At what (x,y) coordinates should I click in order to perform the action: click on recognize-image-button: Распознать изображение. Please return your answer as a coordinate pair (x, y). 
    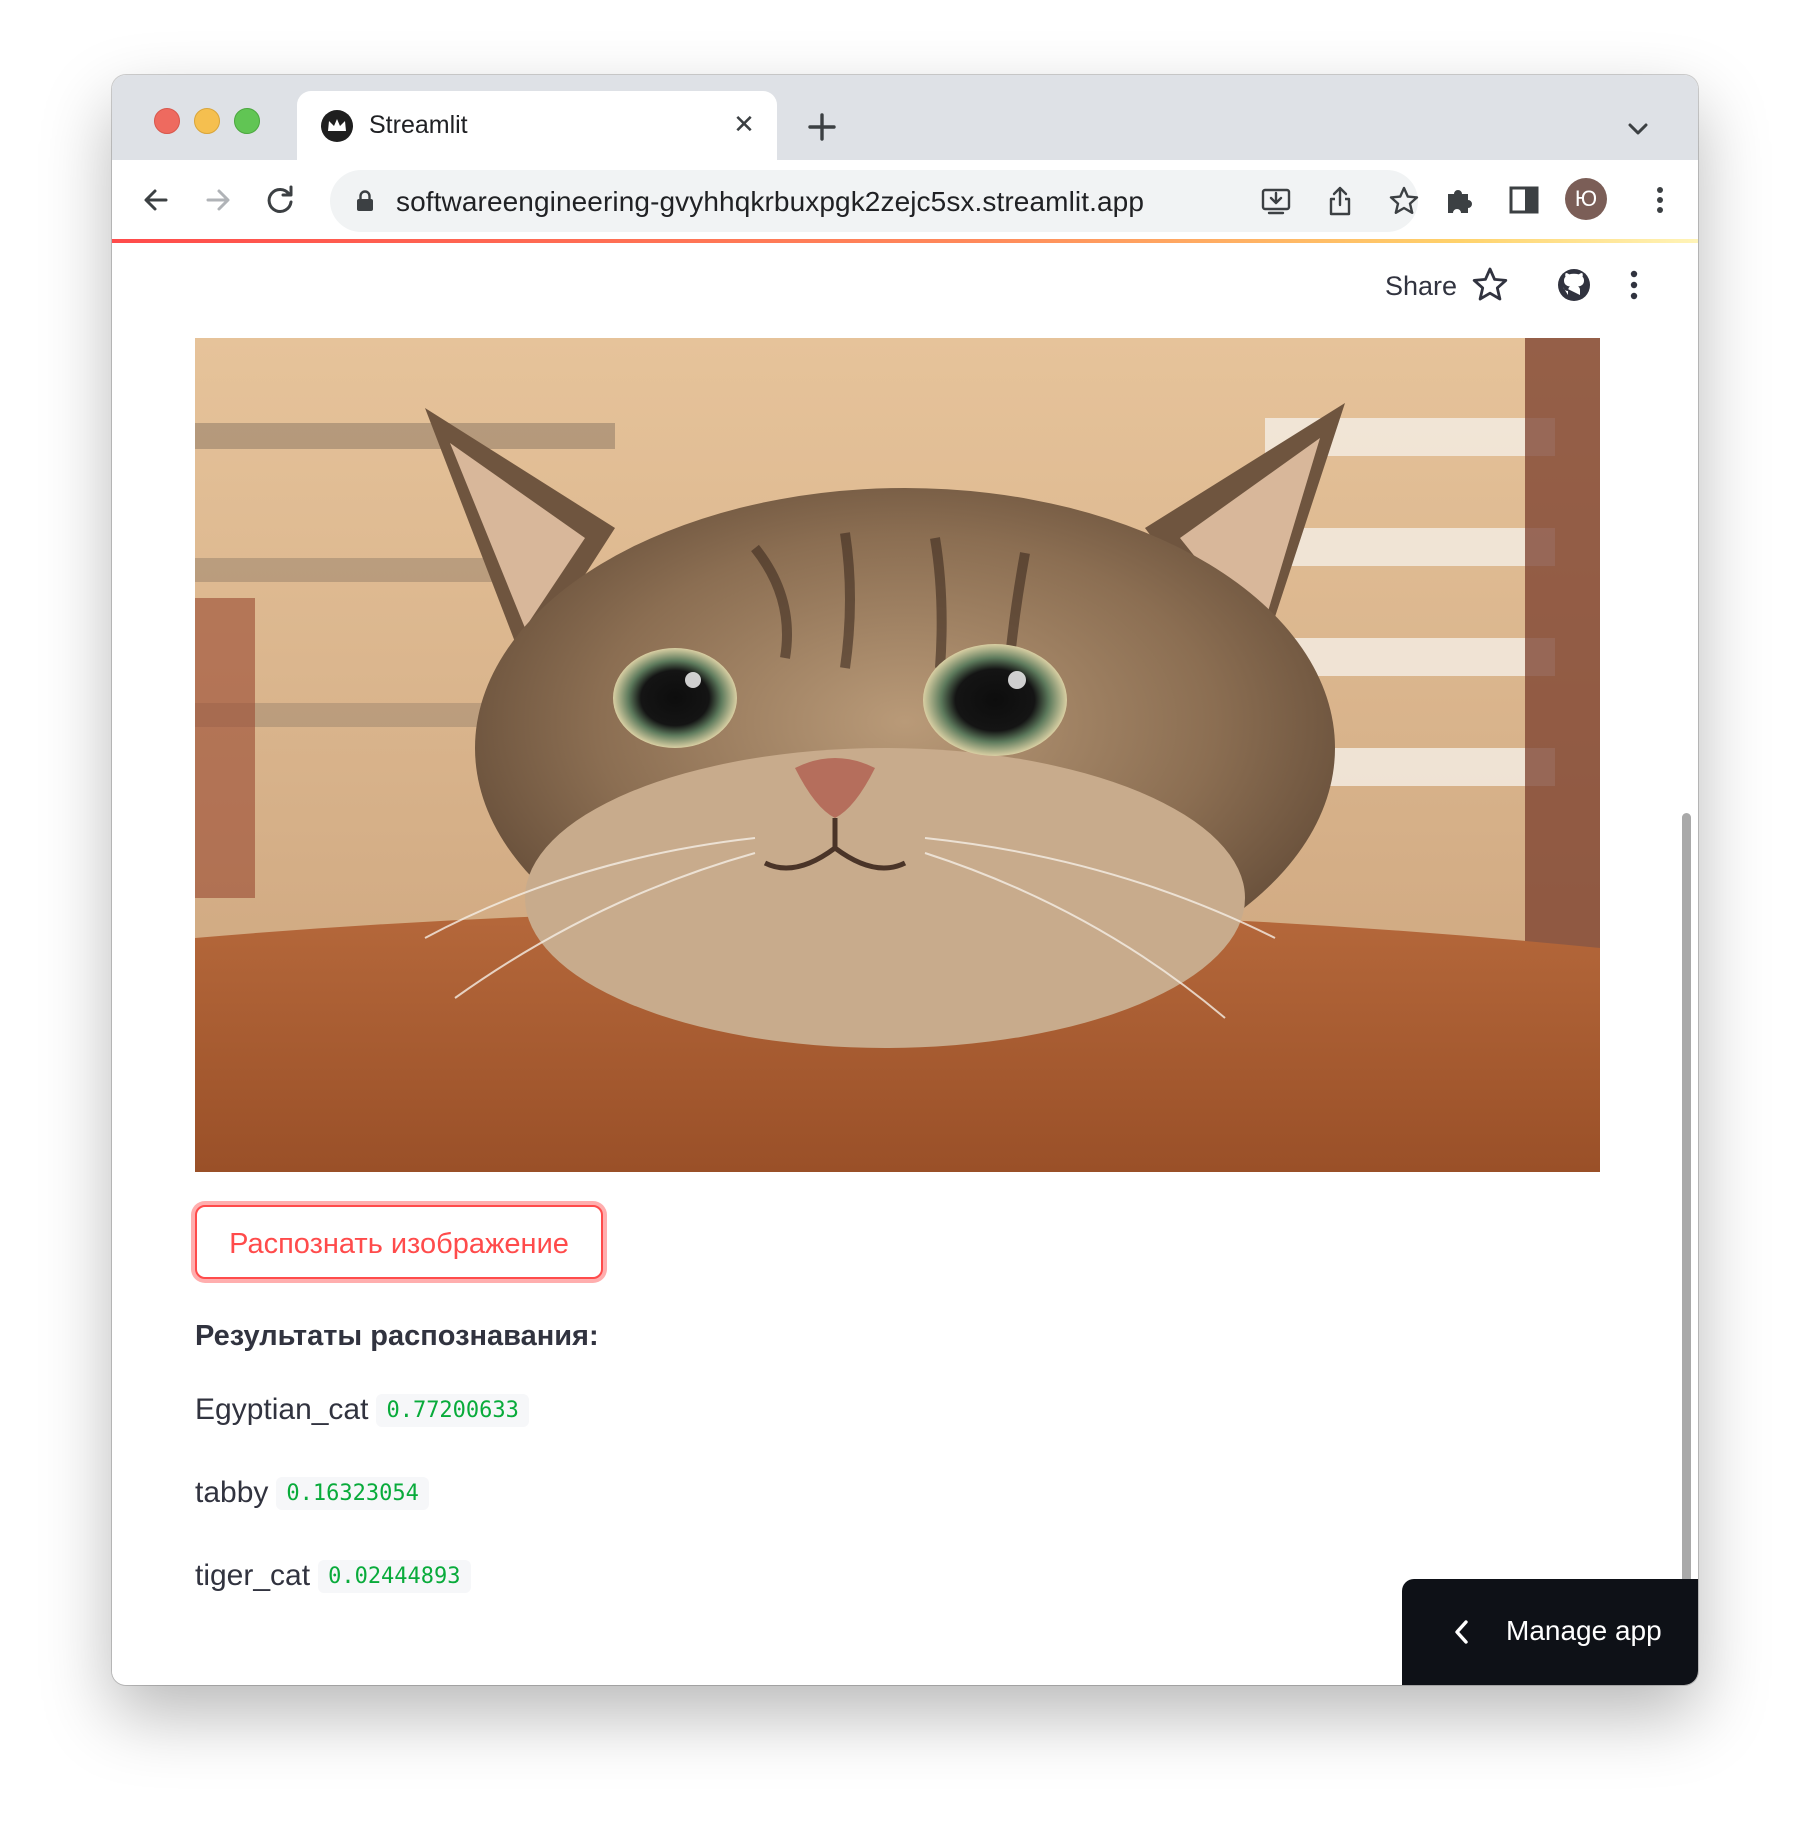
    Looking at the image, I should click on (399, 1242).